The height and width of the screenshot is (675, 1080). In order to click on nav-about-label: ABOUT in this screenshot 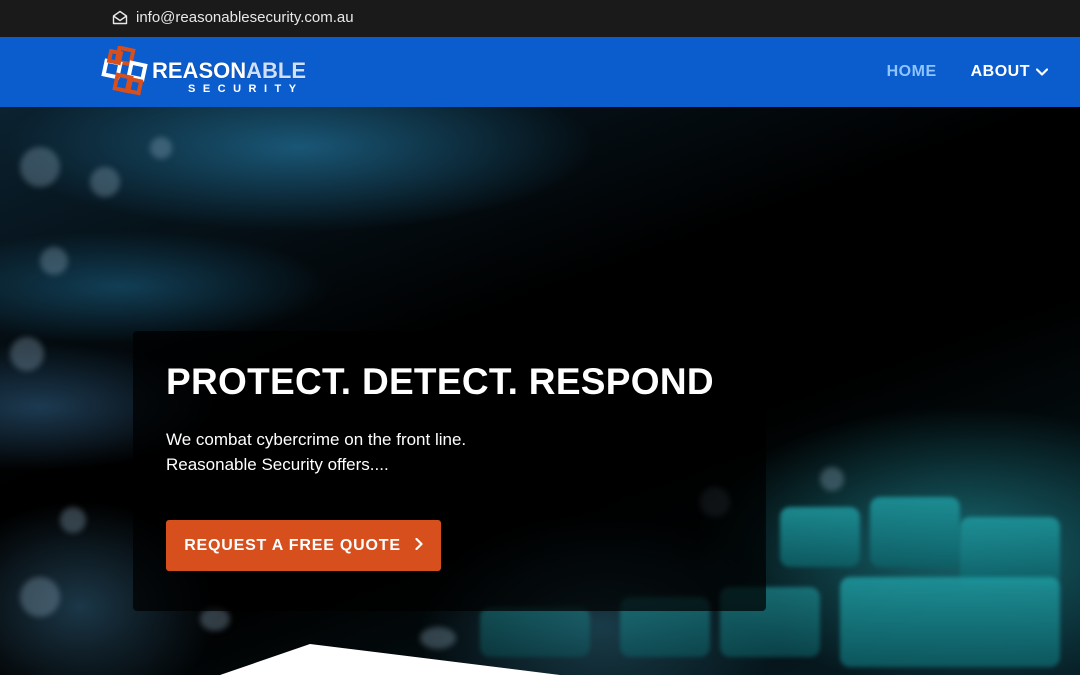, I will do `click(1000, 71)`.